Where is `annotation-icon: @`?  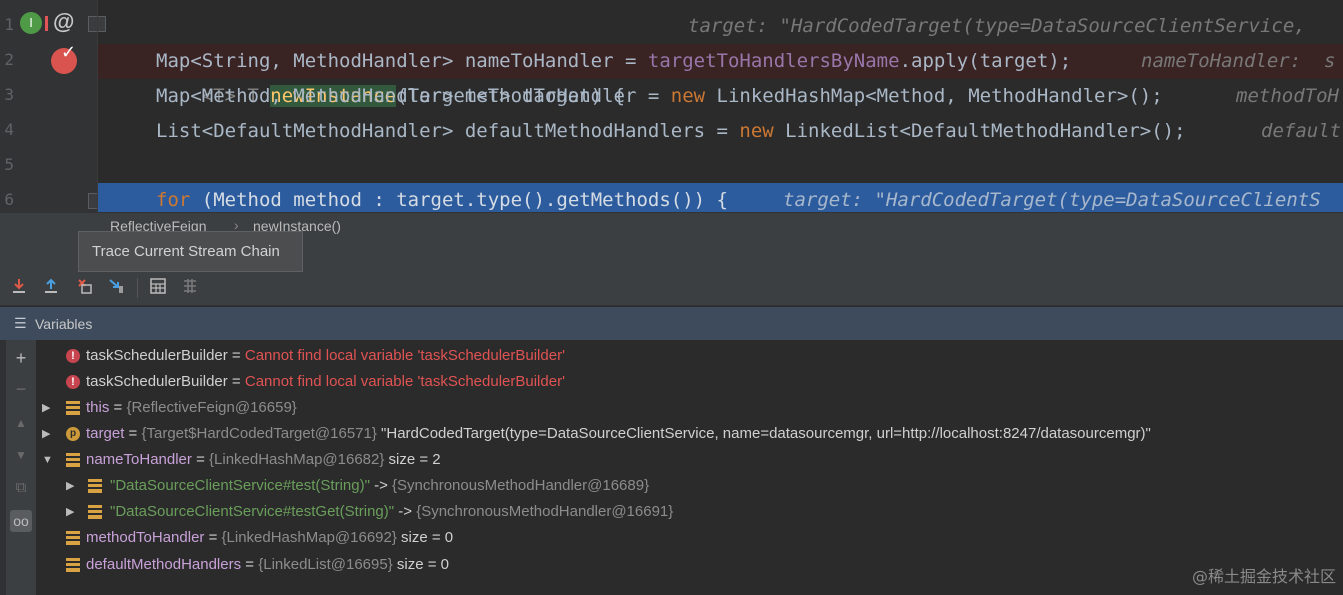 annotation-icon: @ is located at coordinates (63, 22).